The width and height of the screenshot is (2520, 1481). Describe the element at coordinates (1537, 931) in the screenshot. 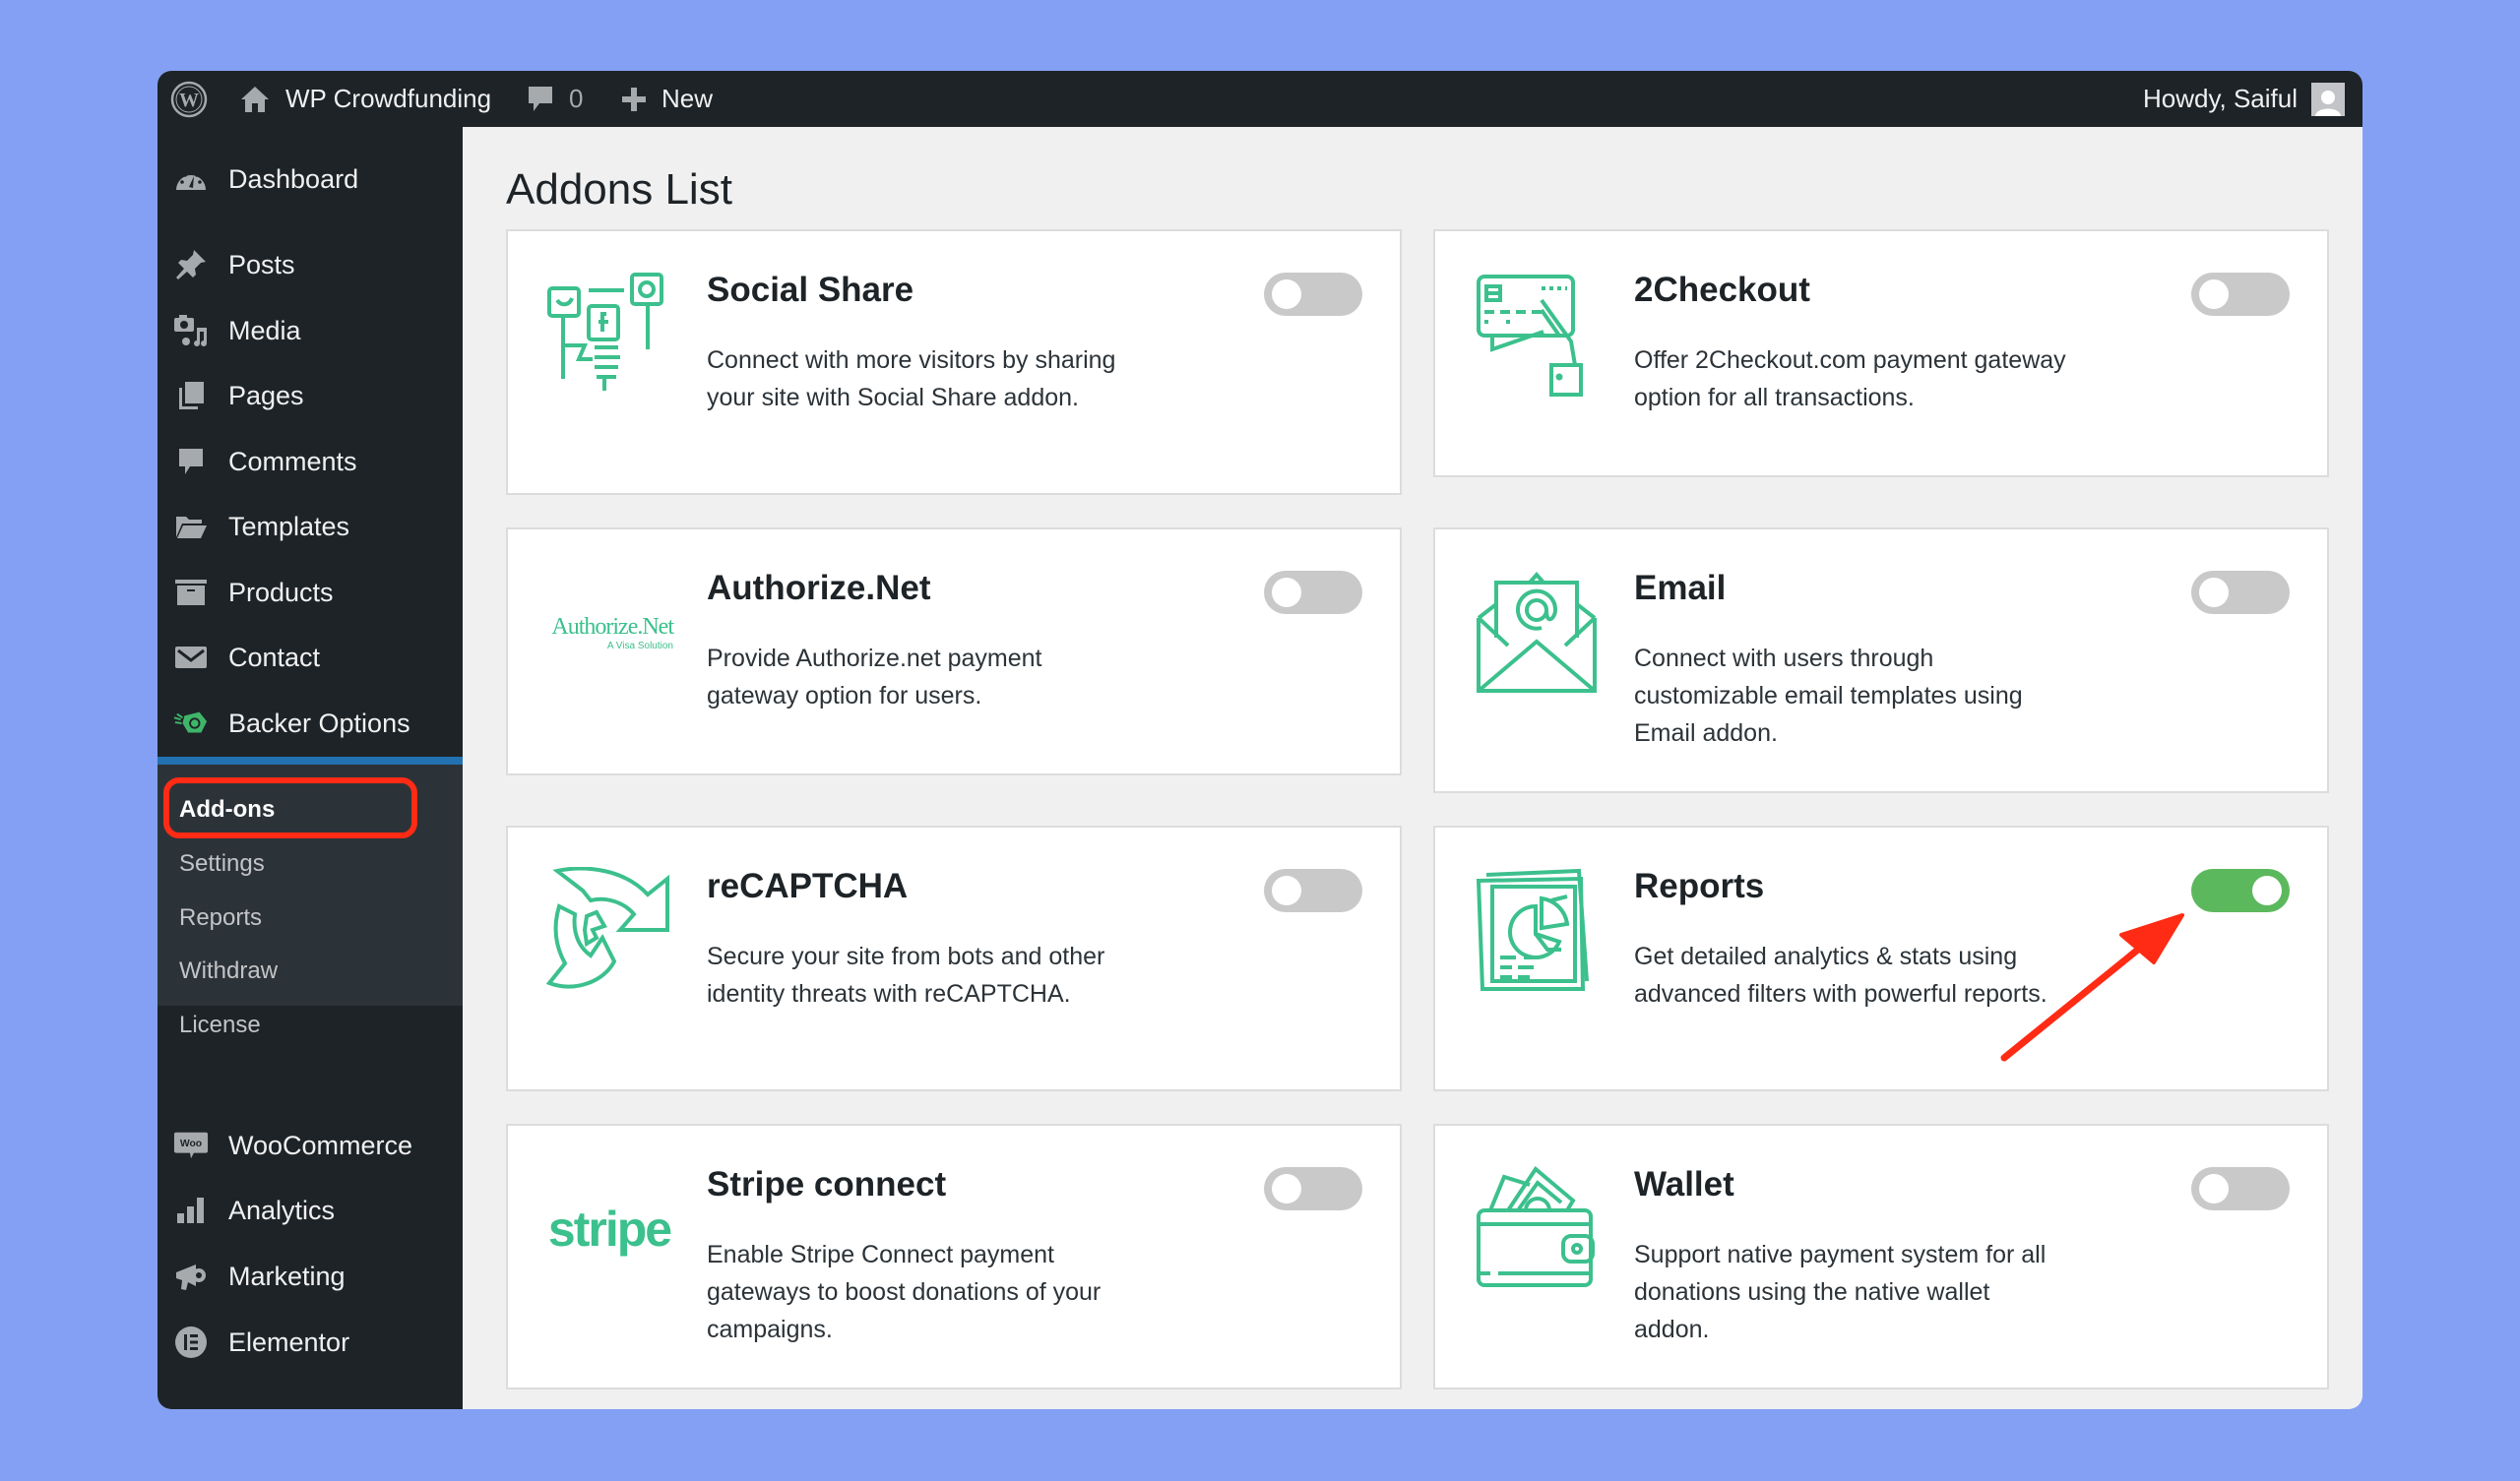

I see `reports-icon` at that location.